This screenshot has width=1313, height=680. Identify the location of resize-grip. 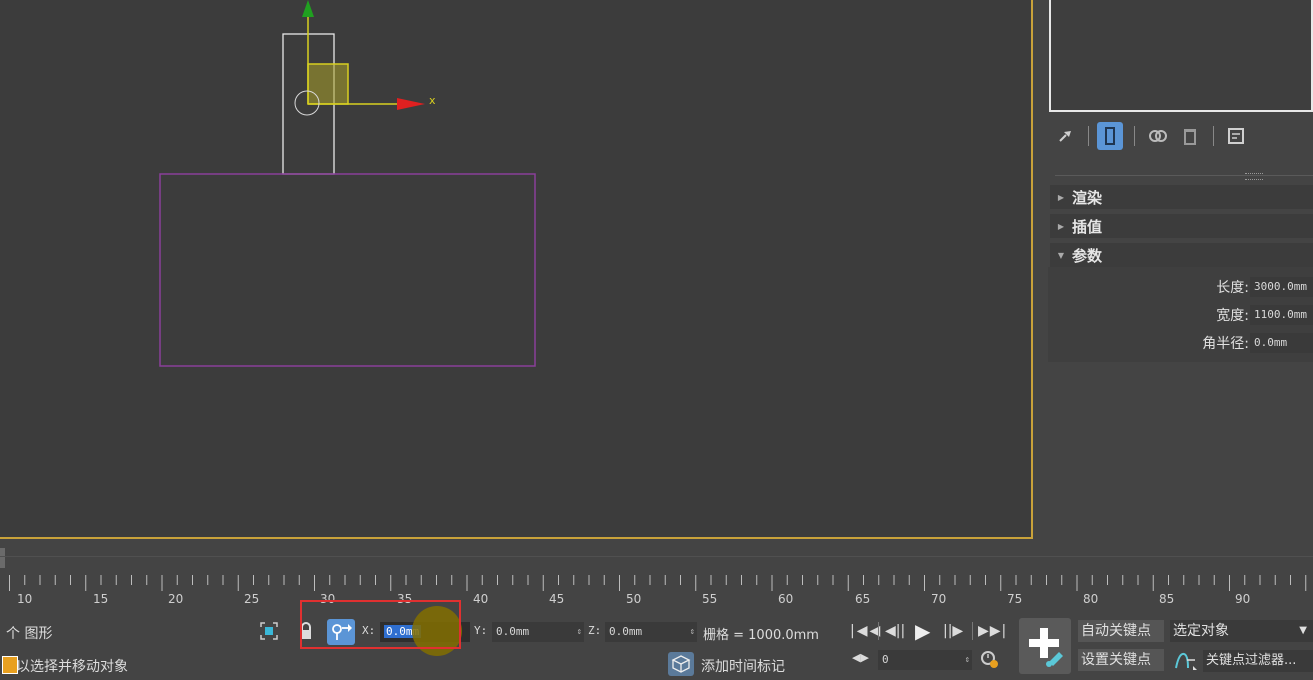
(1254, 176).